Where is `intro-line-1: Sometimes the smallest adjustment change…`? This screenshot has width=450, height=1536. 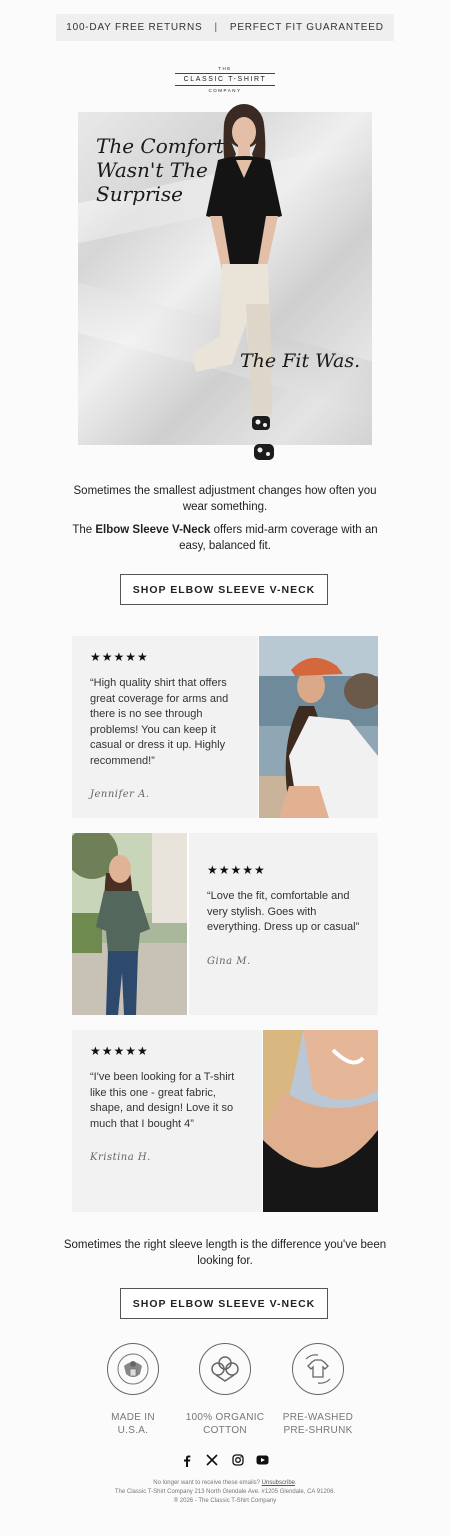 intro-line-1: Sometimes the smallest adjustment change… is located at coordinates (225, 499).